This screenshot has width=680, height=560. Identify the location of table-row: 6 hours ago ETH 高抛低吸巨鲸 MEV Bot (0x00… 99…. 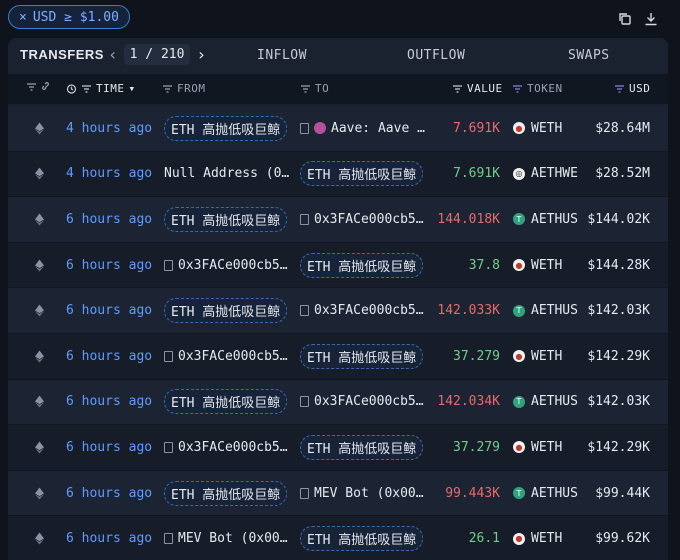
(338, 493).